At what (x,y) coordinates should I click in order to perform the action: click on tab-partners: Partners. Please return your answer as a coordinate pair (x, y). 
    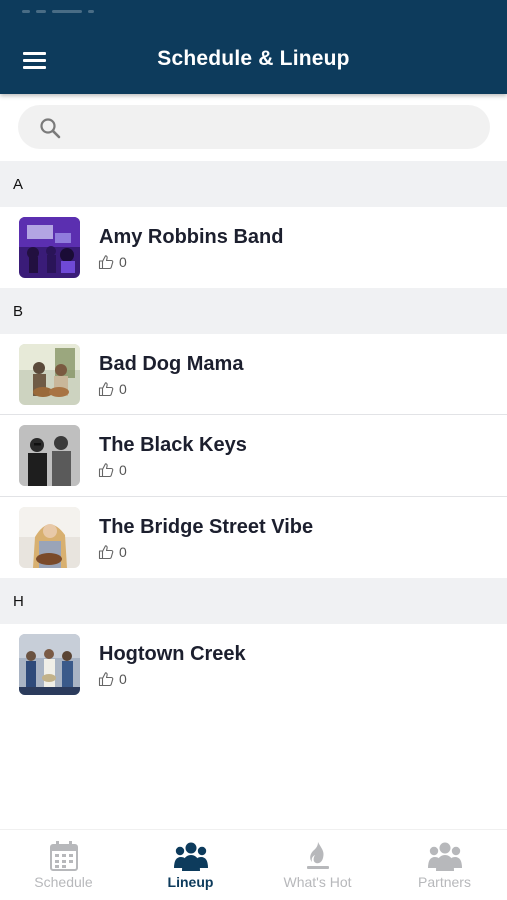
    Looking at the image, I should click on (444, 865).